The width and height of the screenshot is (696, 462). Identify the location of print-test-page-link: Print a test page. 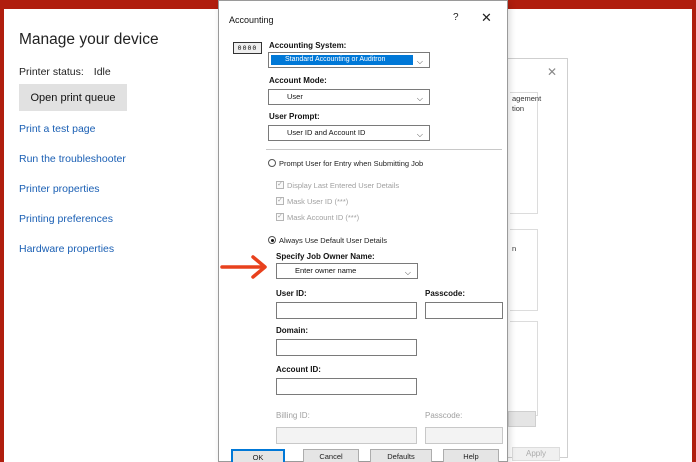
(72, 137).